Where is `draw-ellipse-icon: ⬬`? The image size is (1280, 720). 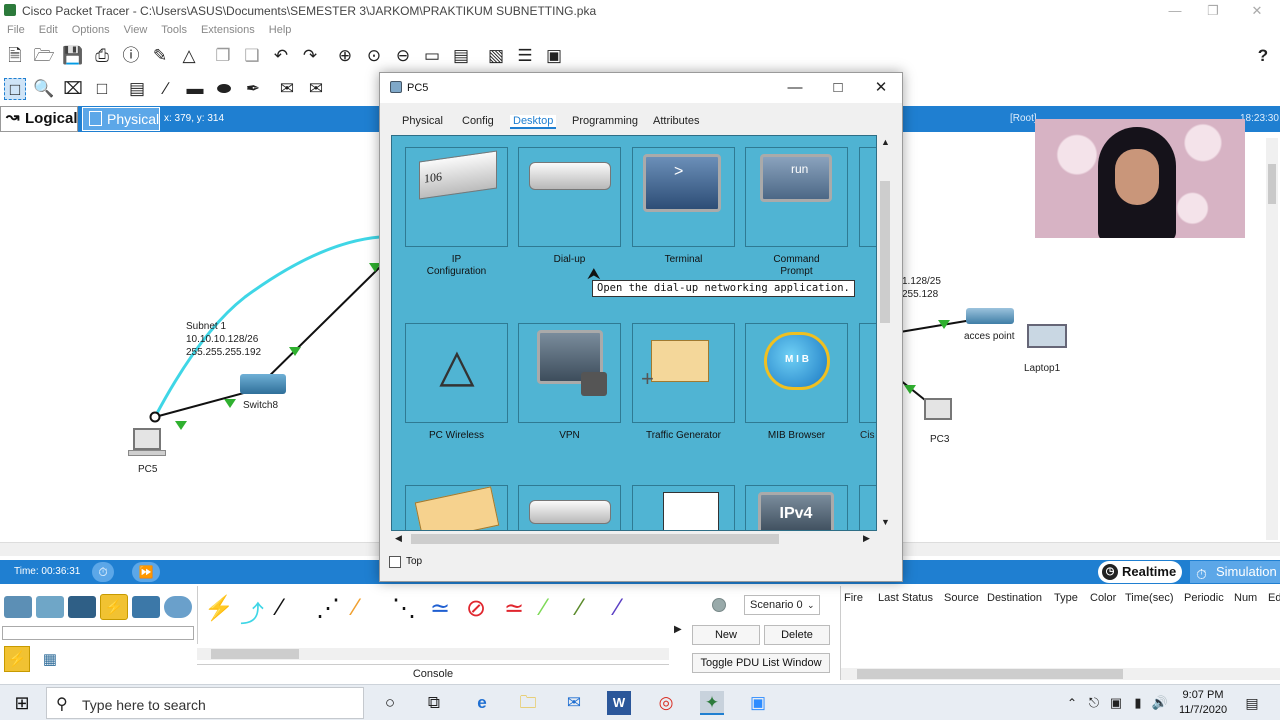
draw-ellipse-icon: ⬬ is located at coordinates (224, 89).